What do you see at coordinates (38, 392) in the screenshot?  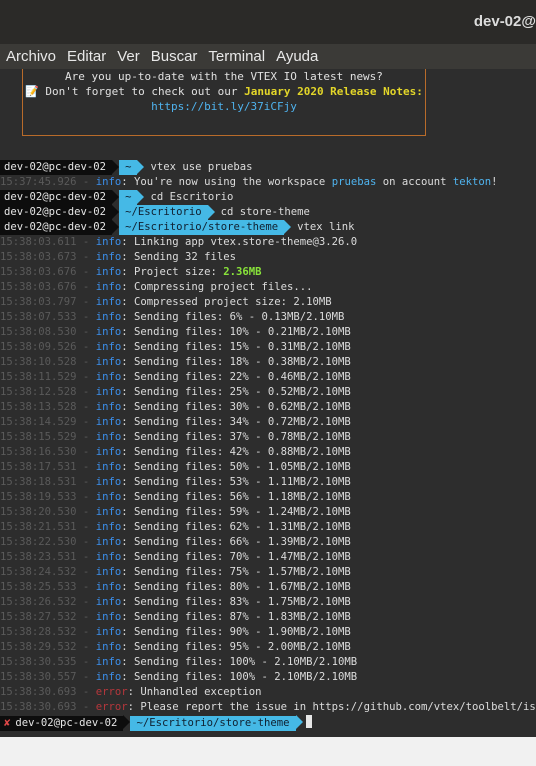 I see `log-timestamp: 15:38:12.528` at bounding box center [38, 392].